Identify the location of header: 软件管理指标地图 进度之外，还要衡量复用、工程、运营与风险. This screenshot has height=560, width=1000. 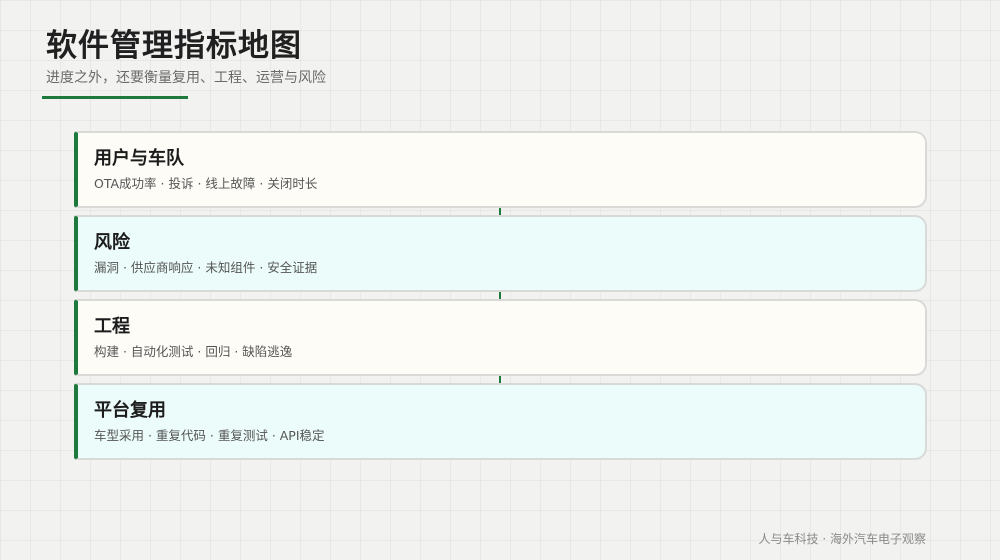
(186, 57).